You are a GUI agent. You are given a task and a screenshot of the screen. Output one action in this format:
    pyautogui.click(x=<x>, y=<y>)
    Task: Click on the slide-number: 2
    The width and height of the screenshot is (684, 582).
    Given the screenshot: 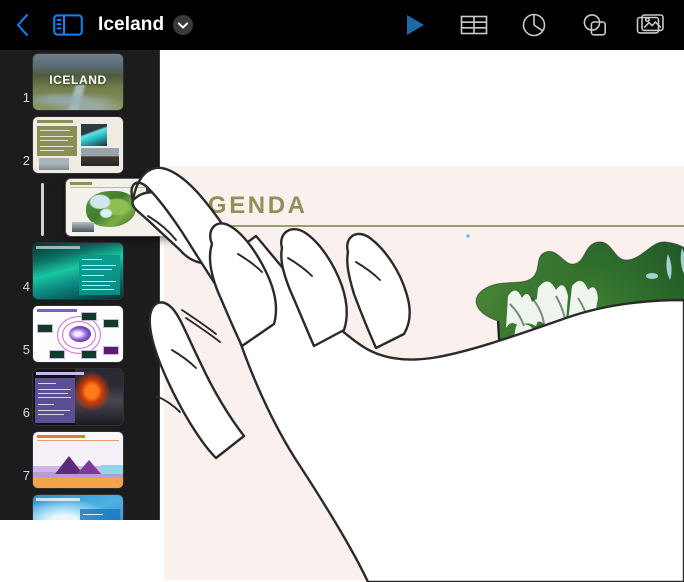 What is the action you would take?
    pyautogui.click(x=26, y=160)
    